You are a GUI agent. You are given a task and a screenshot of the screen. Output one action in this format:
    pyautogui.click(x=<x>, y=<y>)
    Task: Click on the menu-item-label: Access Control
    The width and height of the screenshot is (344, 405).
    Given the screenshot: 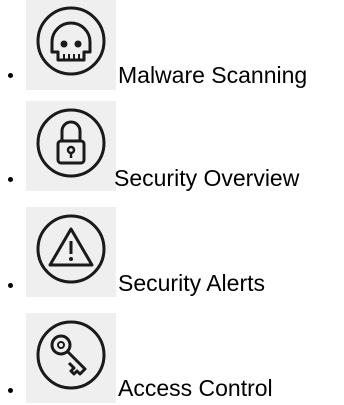 What is the action you would take?
    pyautogui.click(x=195, y=388)
    